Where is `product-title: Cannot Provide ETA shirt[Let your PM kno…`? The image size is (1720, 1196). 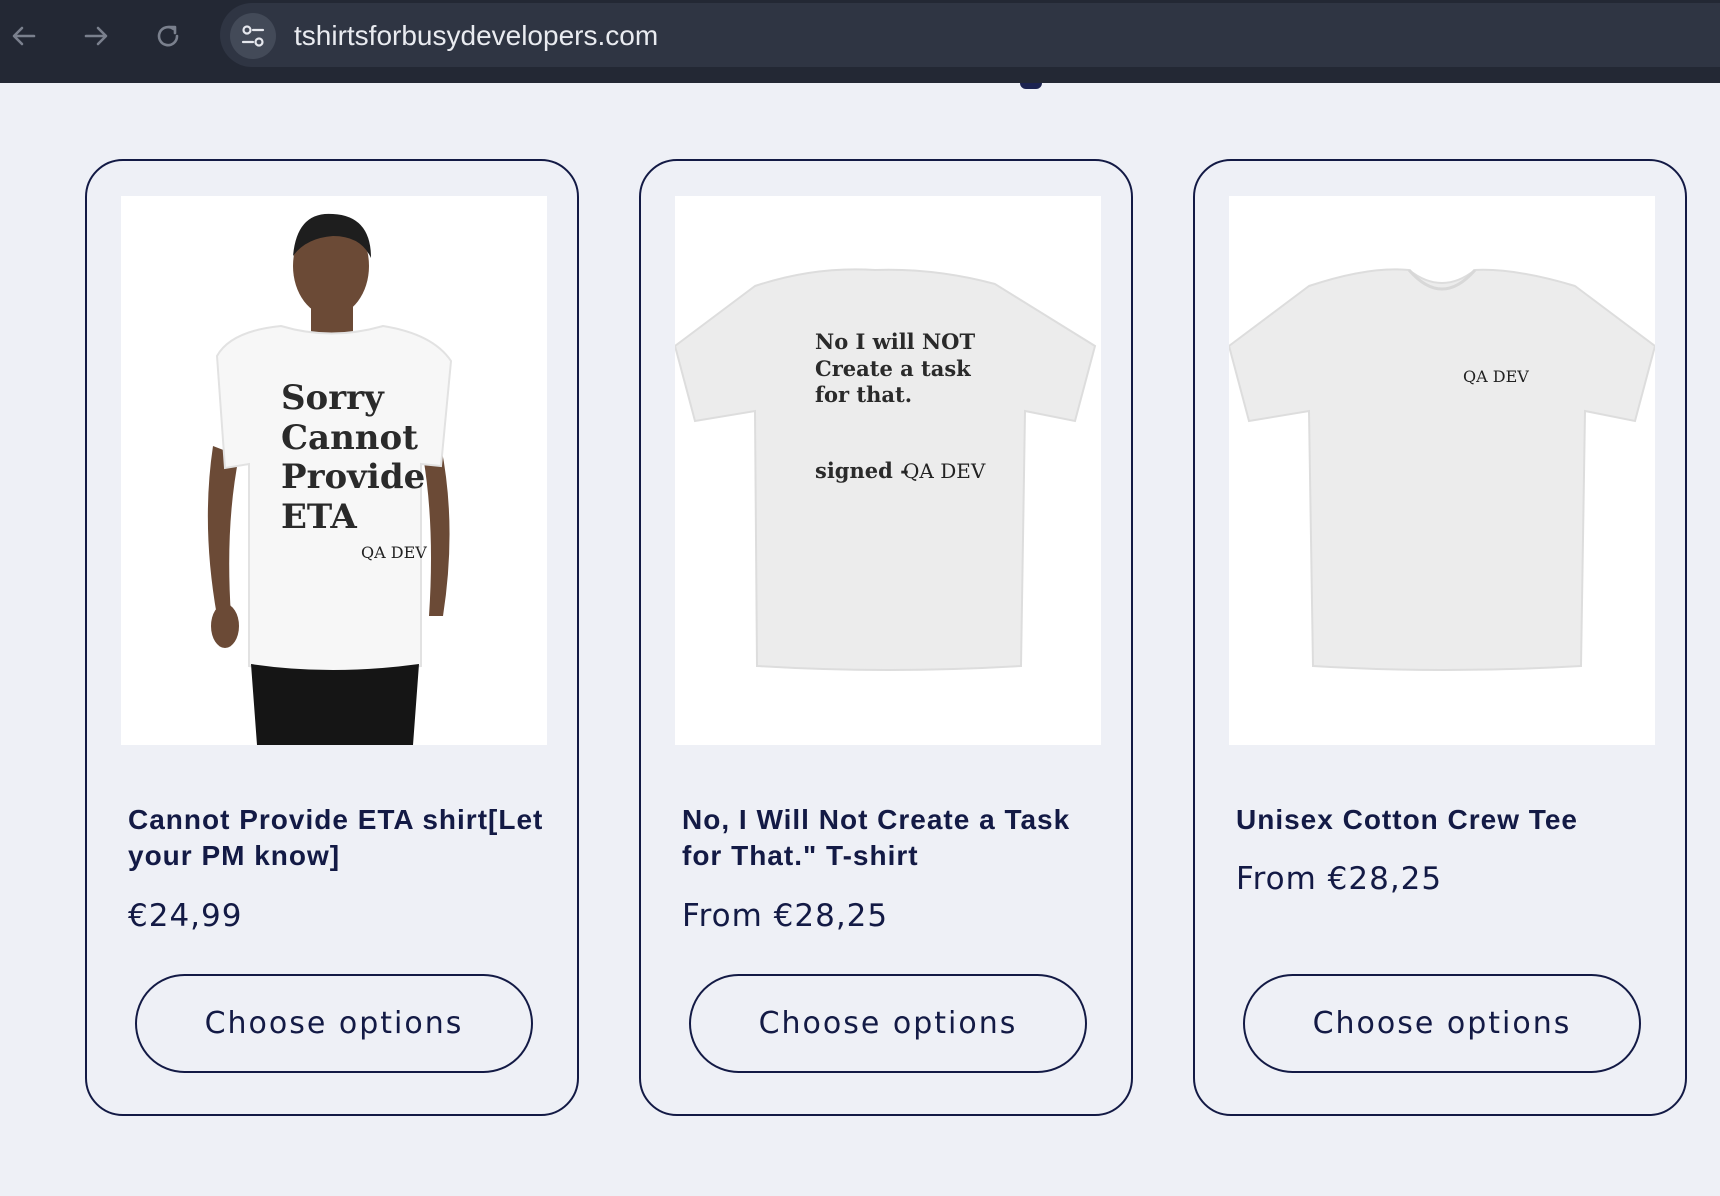
product-title: Cannot Provide ETA shirt[Let your PM kno… is located at coordinates (338, 838).